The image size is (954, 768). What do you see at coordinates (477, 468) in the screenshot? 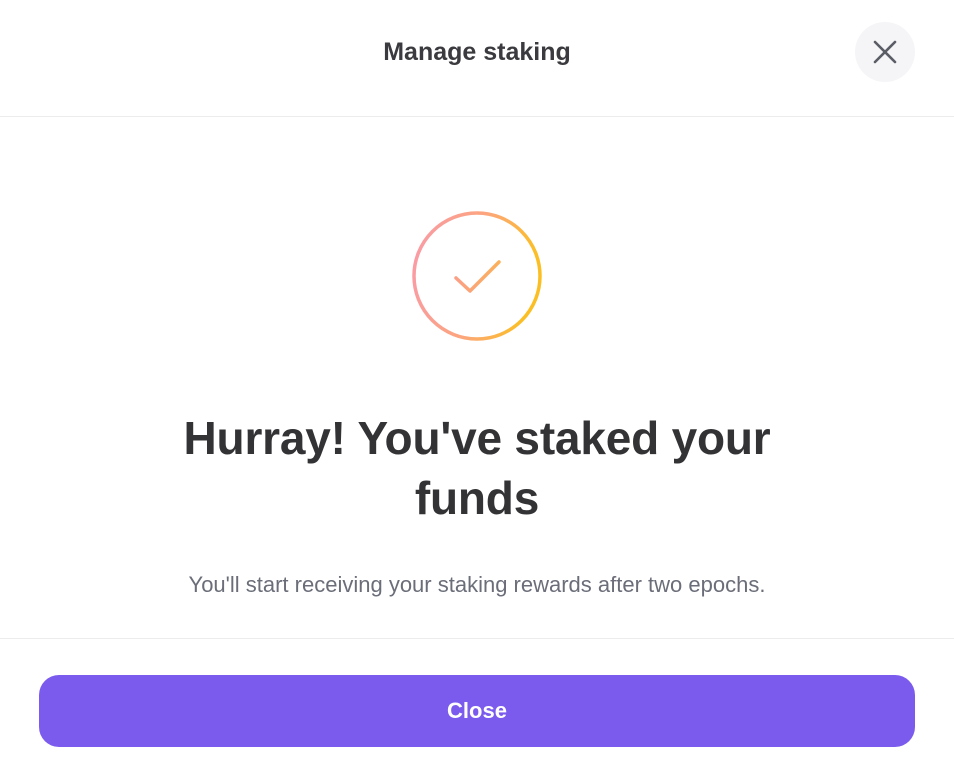
I see `success-headline: Hurray! You've staked your funds` at bounding box center [477, 468].